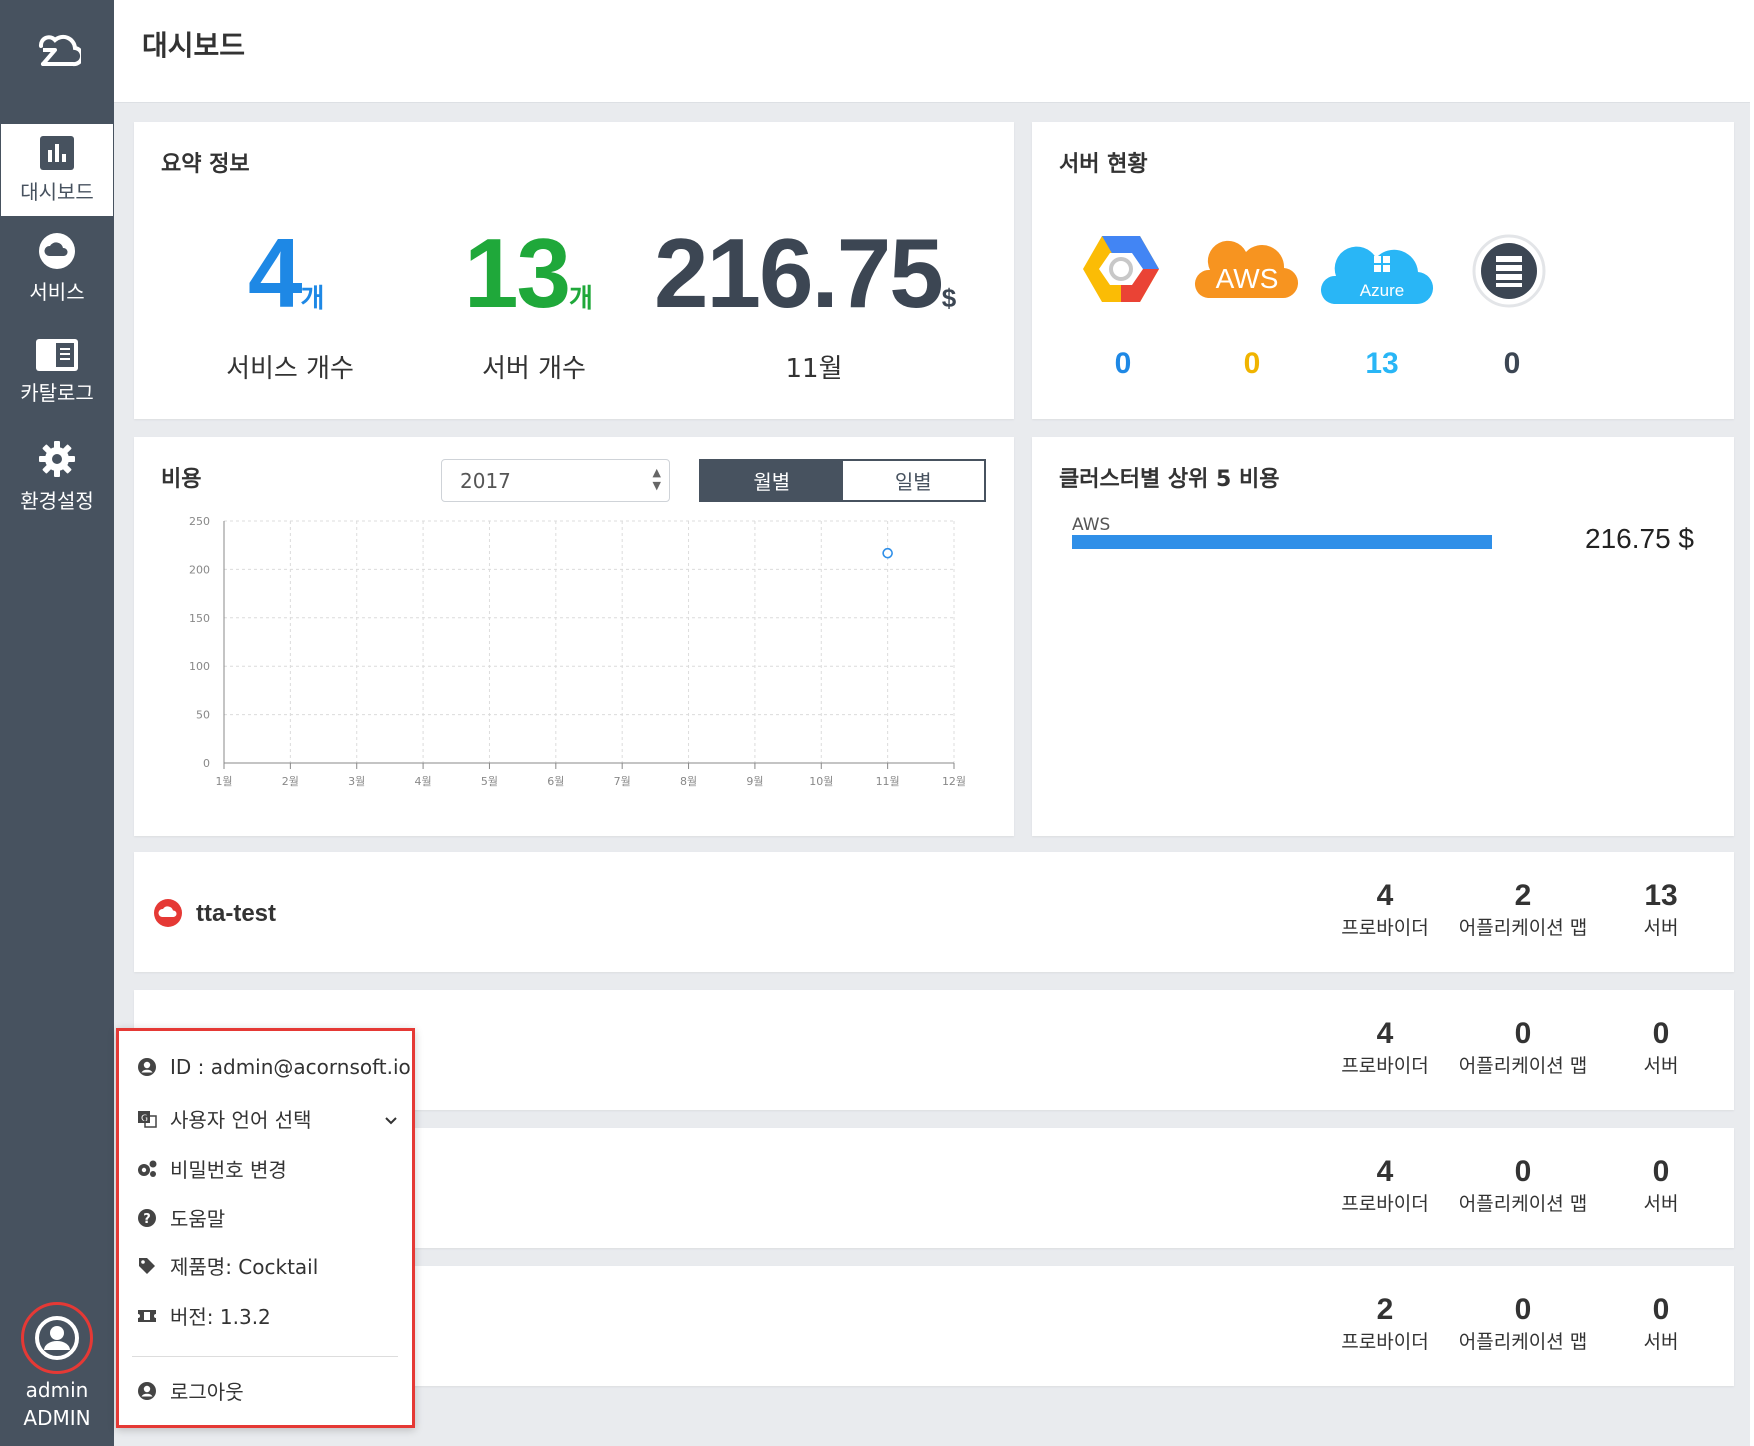 The image size is (1754, 1446). I want to click on cluster-cost-card: 클러스터별 상위 5 비용 AWS 216.75 $, so click(1383, 636).